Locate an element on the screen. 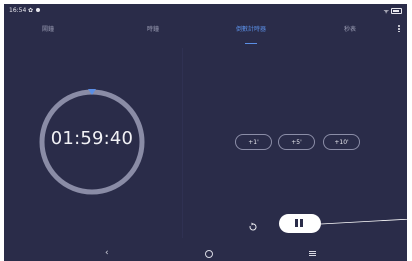 The width and height of the screenshot is (412, 261). tab-stopwatch: 秒表 is located at coordinates (350, 32).